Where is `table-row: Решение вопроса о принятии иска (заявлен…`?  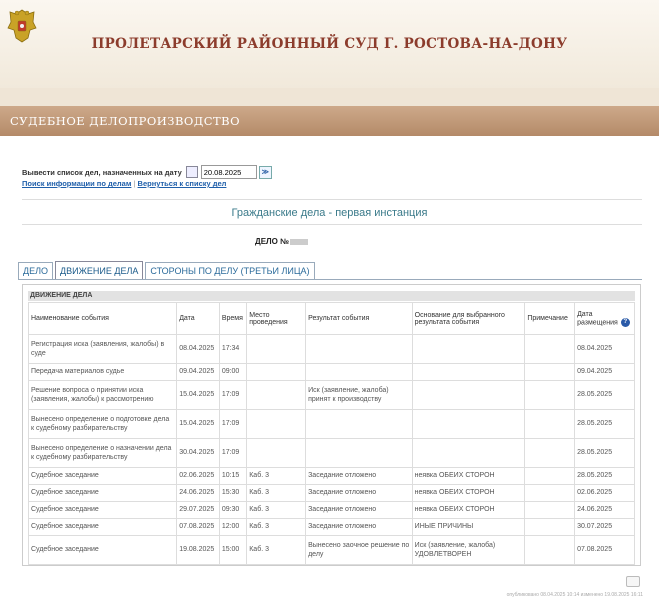 table-row: Решение вопроса о принятии иска (заявлен… is located at coordinates (331, 395).